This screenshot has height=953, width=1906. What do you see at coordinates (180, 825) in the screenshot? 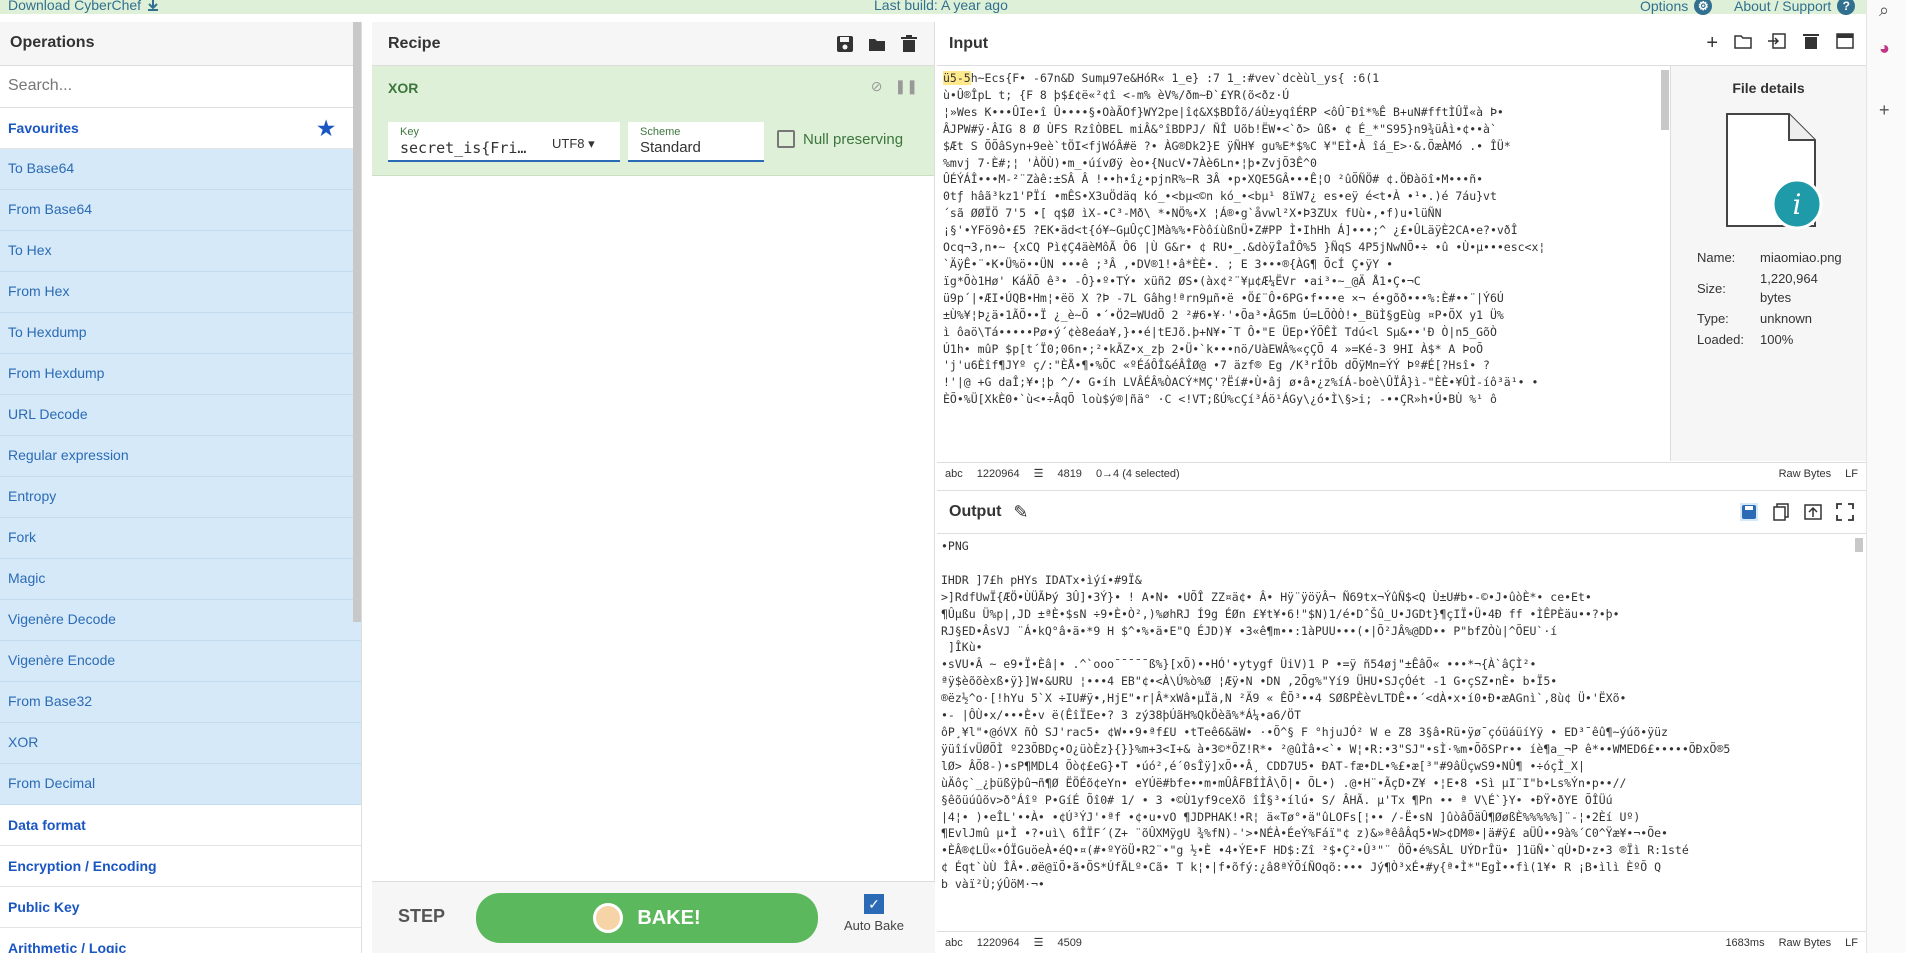
I see `category-data-format: Data format` at bounding box center [180, 825].